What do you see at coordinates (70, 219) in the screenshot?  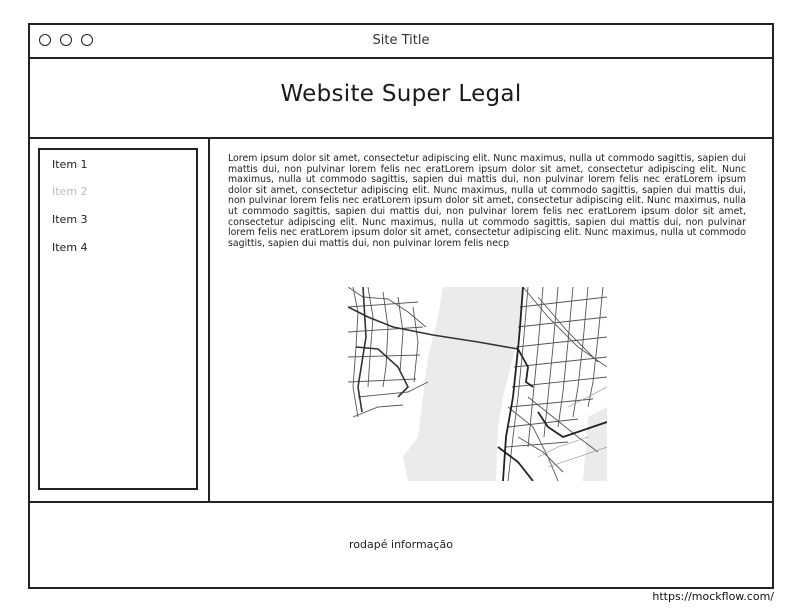 I see `sidebar-item-3: Item 3` at bounding box center [70, 219].